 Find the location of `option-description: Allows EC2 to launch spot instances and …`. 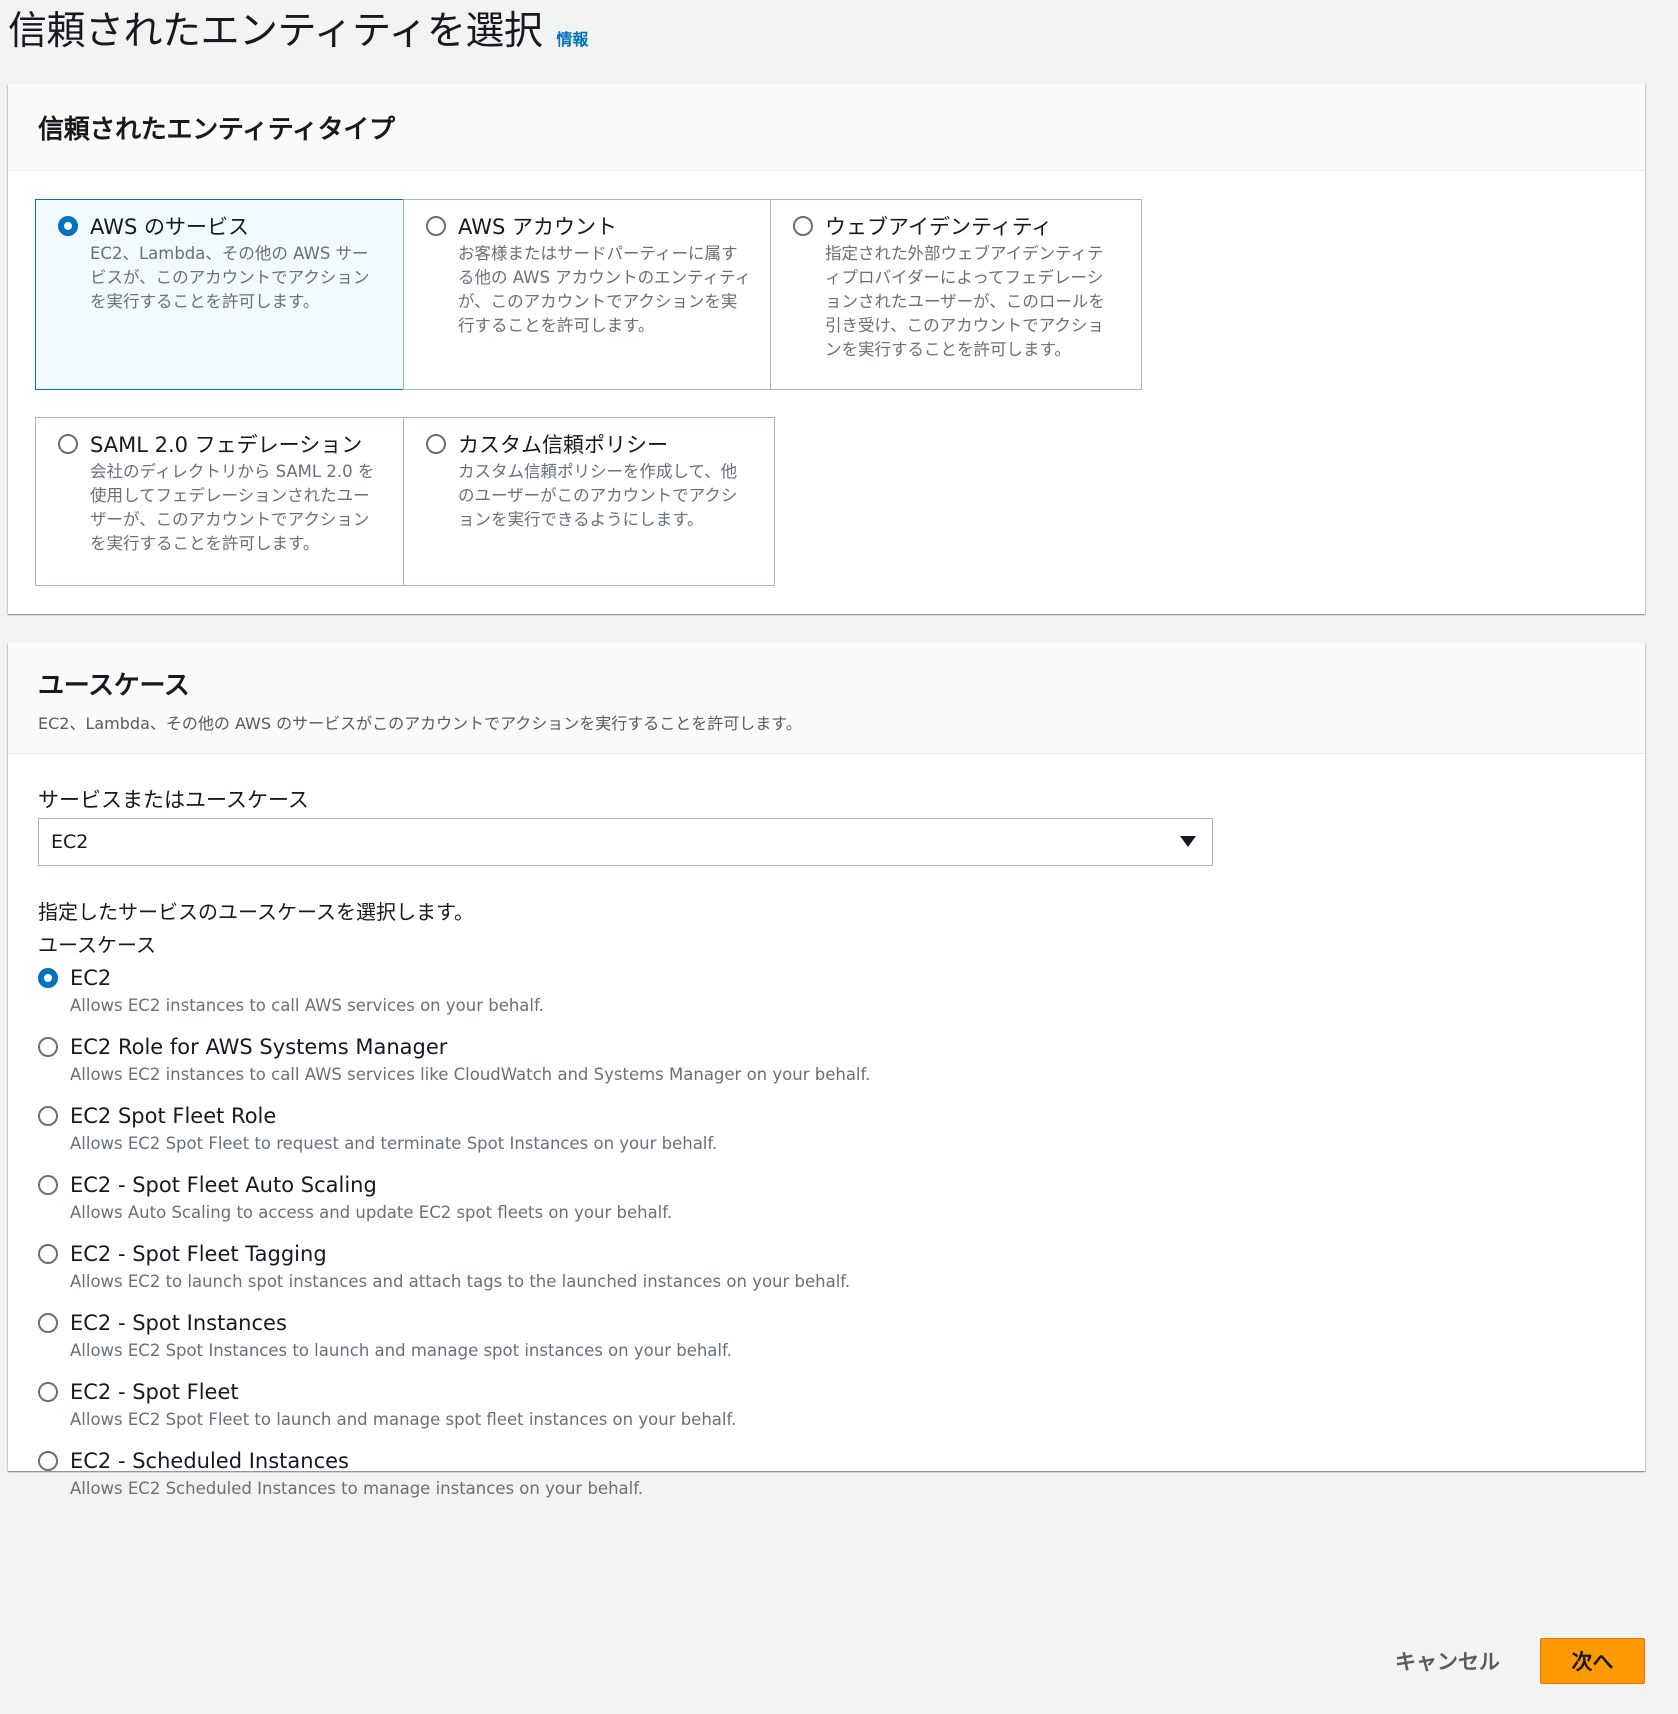

option-description: Allows EC2 to launch spot instances and … is located at coordinates (460, 1281).